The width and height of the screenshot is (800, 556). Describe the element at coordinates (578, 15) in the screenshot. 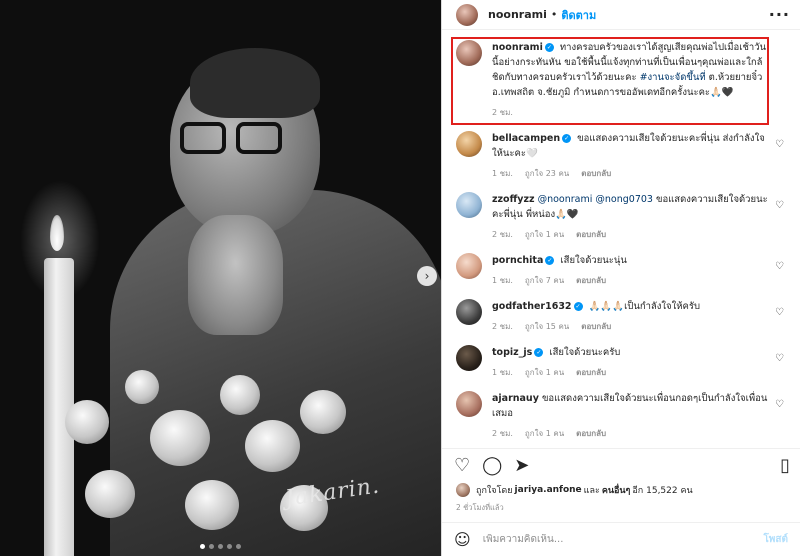

I see `follow-button: ติดตาม` at that location.